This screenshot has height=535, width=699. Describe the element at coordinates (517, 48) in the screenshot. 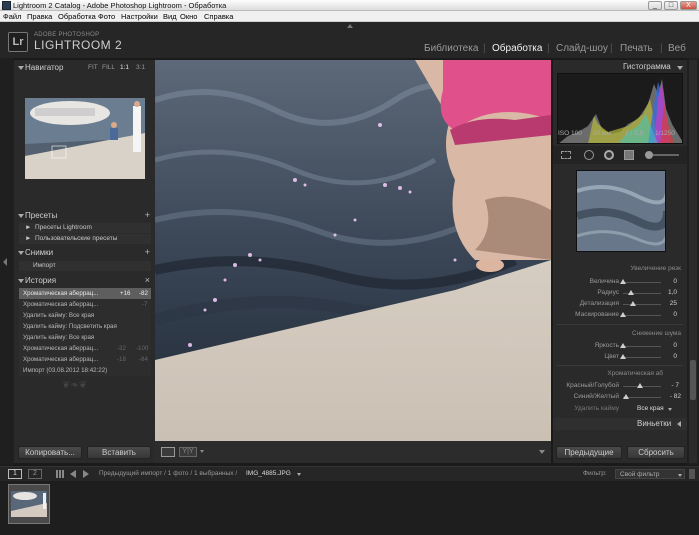

I see `module-develop: Обработка` at that location.